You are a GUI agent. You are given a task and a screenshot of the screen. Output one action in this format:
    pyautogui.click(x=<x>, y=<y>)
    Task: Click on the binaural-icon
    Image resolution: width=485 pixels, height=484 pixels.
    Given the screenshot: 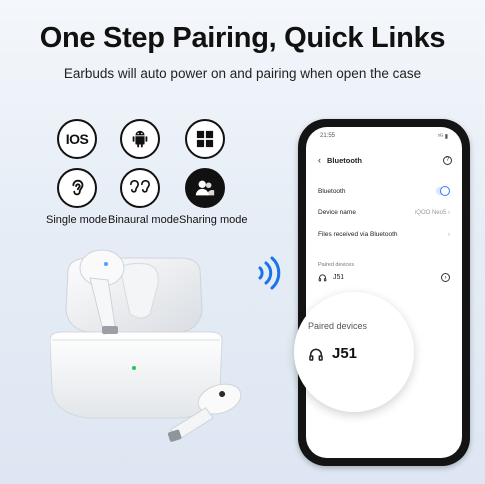 What is the action you would take?
    pyautogui.click(x=140, y=188)
    